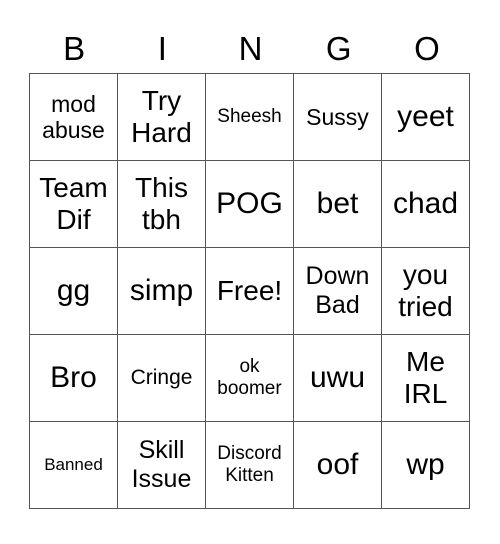  Describe the element at coordinates (161, 378) in the screenshot. I see `bingo-cell: Cringe` at that location.